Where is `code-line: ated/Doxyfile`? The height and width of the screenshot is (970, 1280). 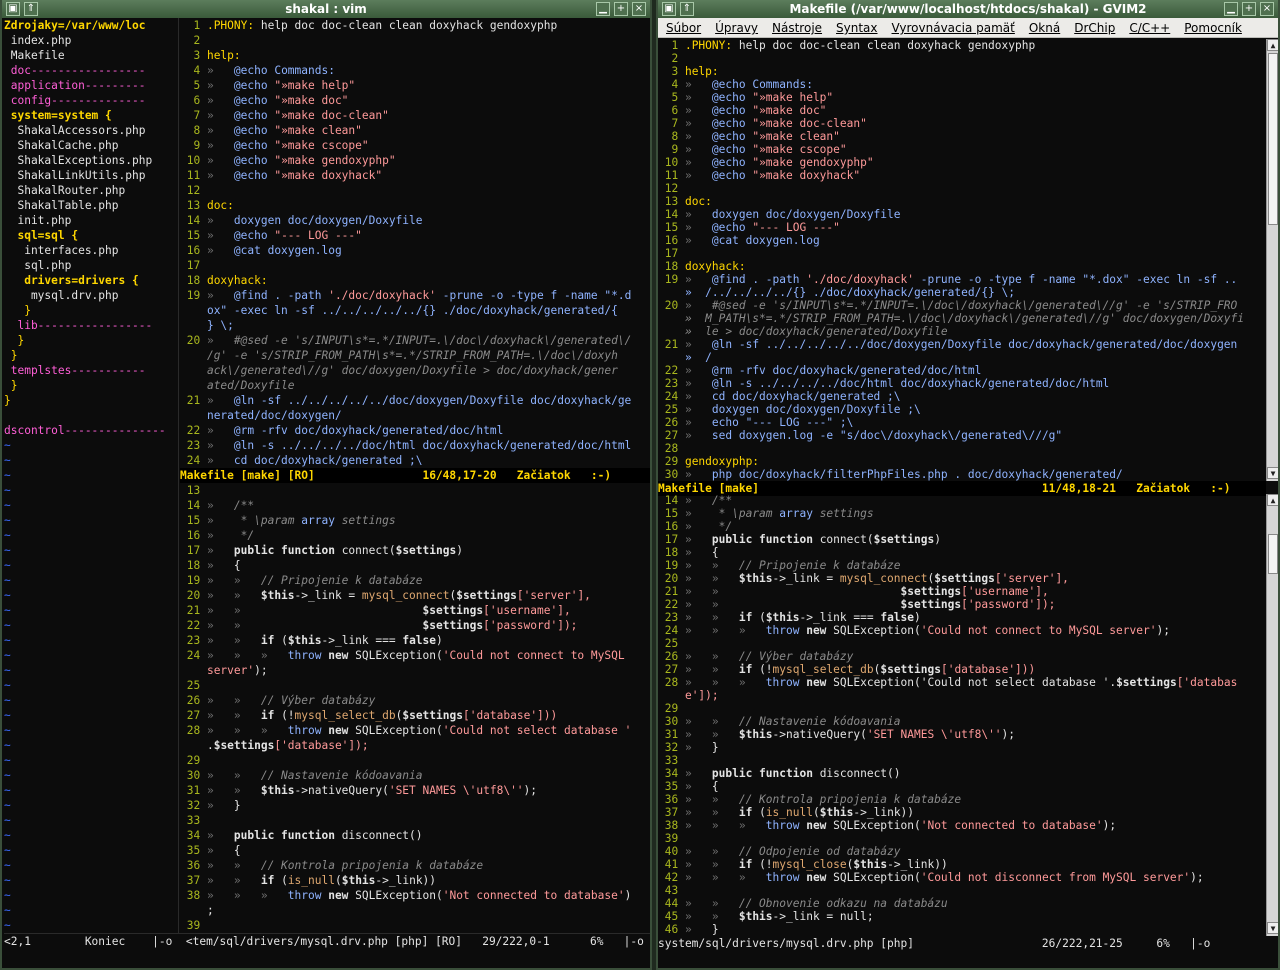
code-line: ated/Doxyfile is located at coordinates (415, 385).